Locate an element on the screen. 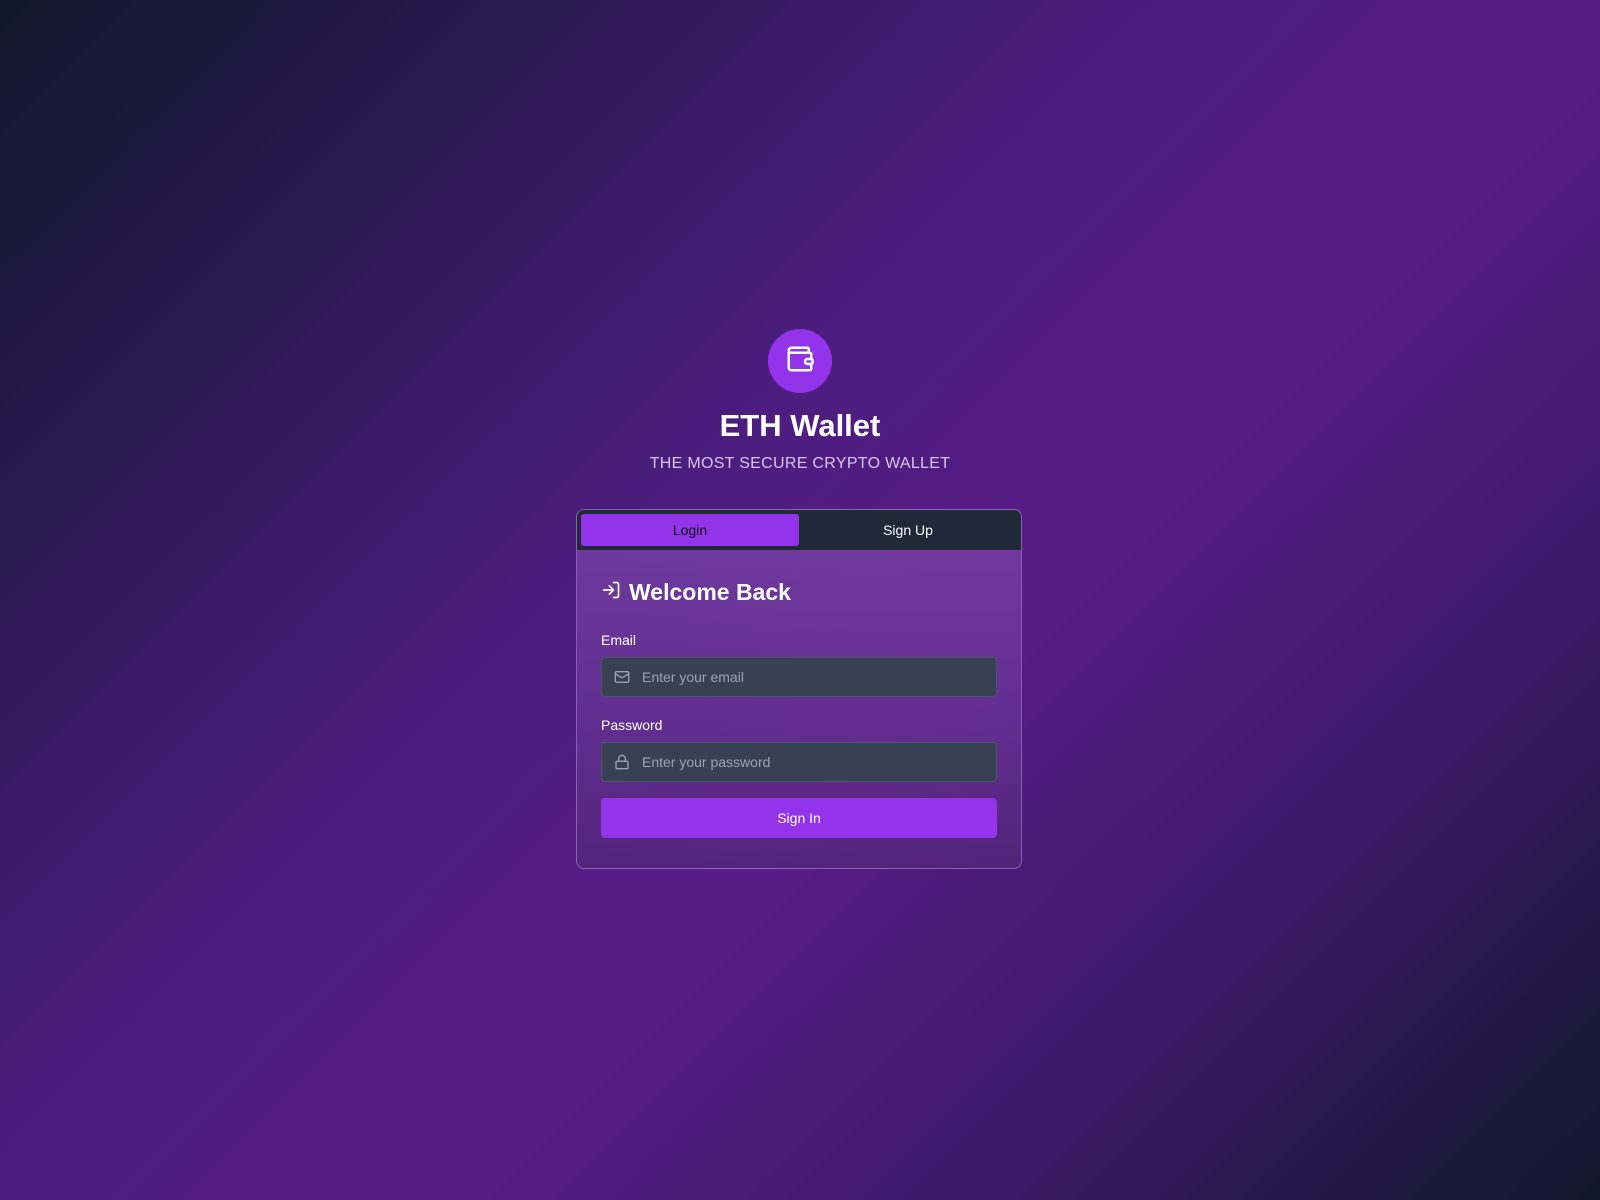 This screenshot has height=1200, width=1600. app-subtitle: THE MOST SECURE CRYPTO WALLET is located at coordinates (800, 463).